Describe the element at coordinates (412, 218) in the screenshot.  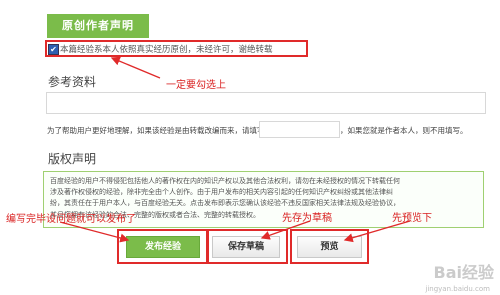
I see `annotation-preview: 先预览下` at that location.